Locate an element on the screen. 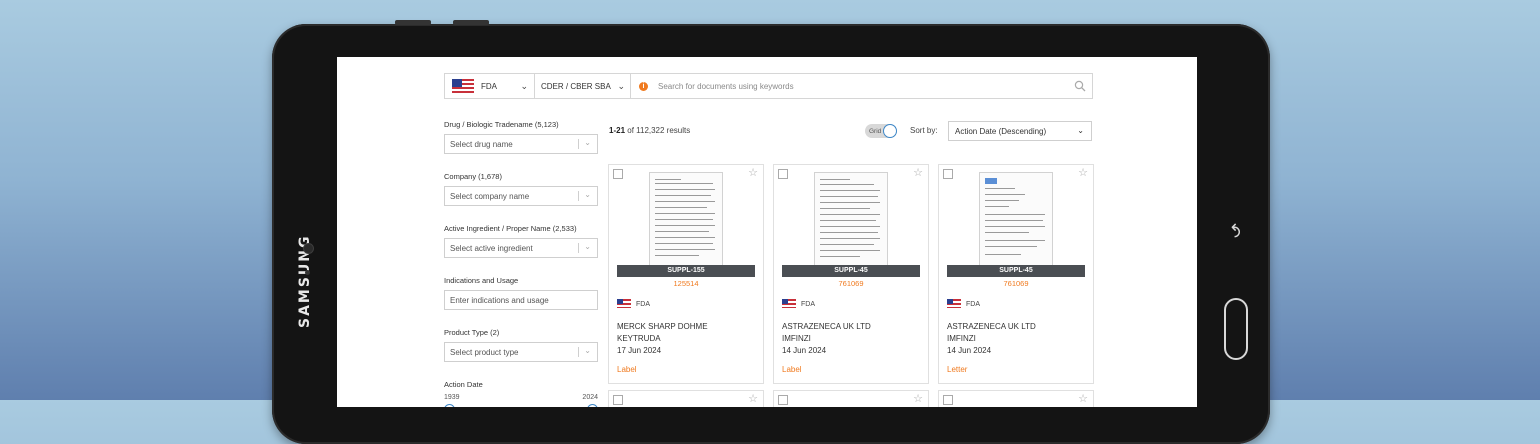  home-button is located at coordinates (1236, 329).